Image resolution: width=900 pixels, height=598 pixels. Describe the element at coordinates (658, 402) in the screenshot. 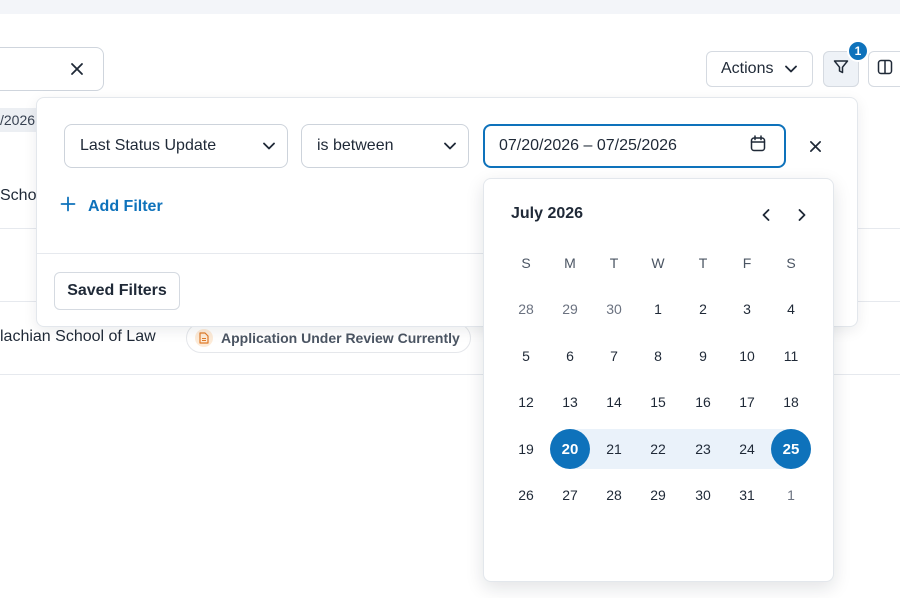

I see `calendar-day: 15` at that location.